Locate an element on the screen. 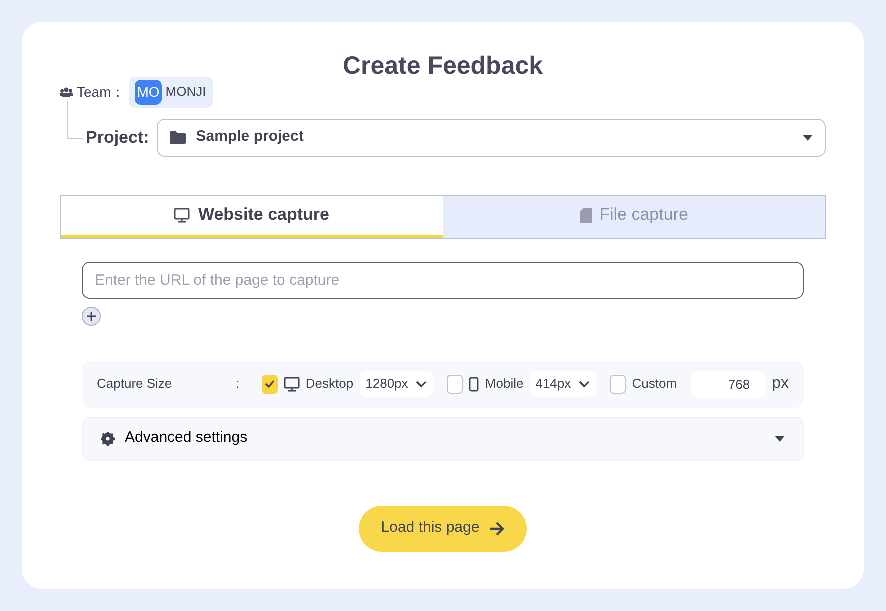 This screenshot has height=611, width=886. unit-label: px is located at coordinates (780, 384).